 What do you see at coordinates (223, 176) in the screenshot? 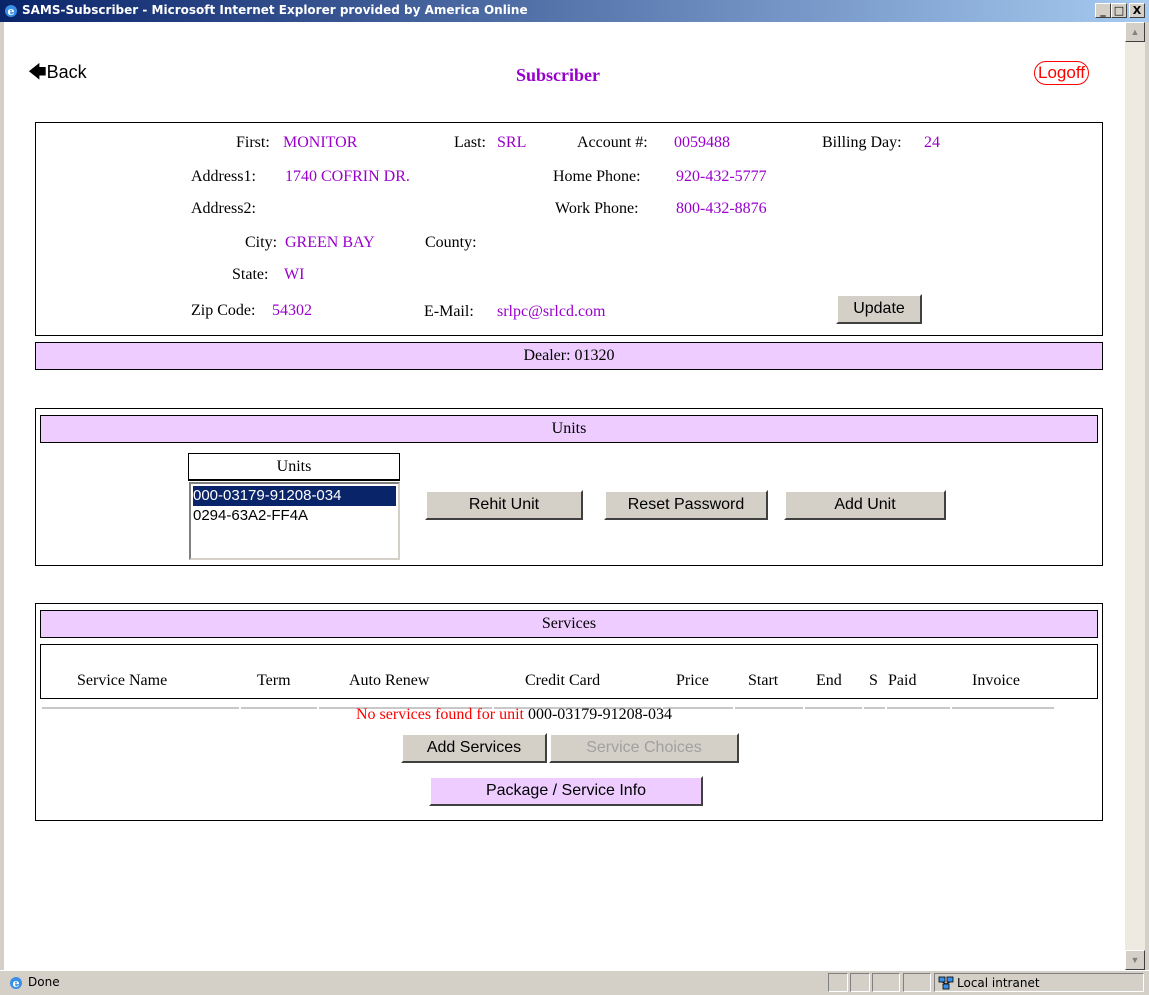
I see `address1-label: Address1:` at bounding box center [223, 176].